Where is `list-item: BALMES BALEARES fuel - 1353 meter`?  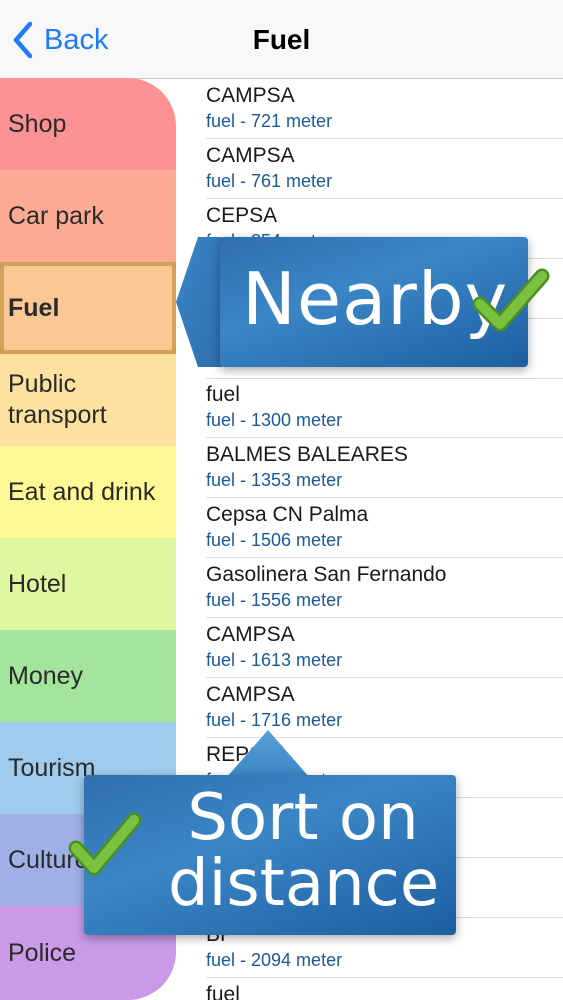 list-item: BALMES BALEARES fuel - 1353 meter is located at coordinates (384, 467).